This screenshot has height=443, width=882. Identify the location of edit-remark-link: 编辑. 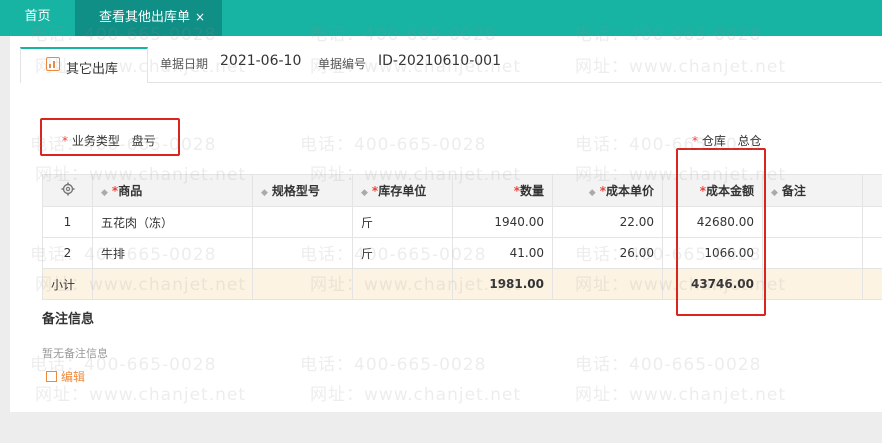
(65, 376).